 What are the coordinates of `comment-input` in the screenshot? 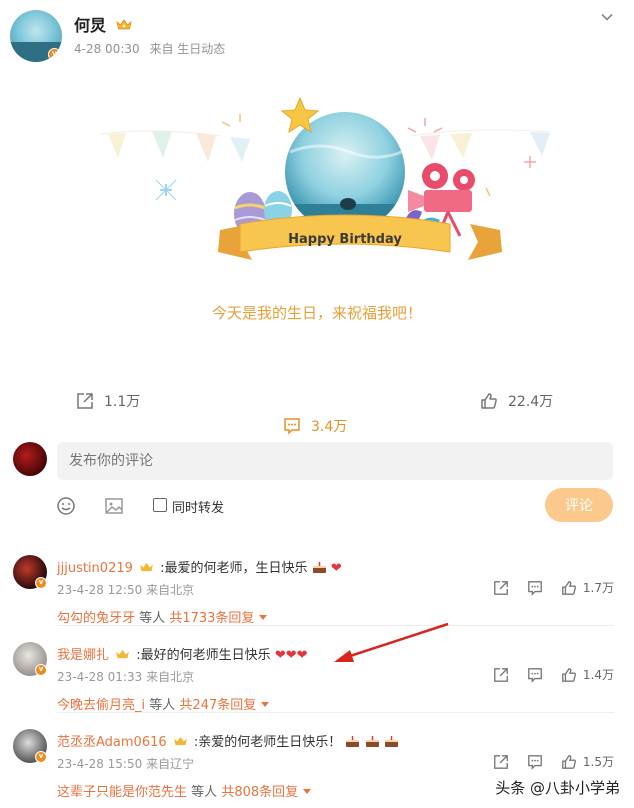 It's located at (335, 461).